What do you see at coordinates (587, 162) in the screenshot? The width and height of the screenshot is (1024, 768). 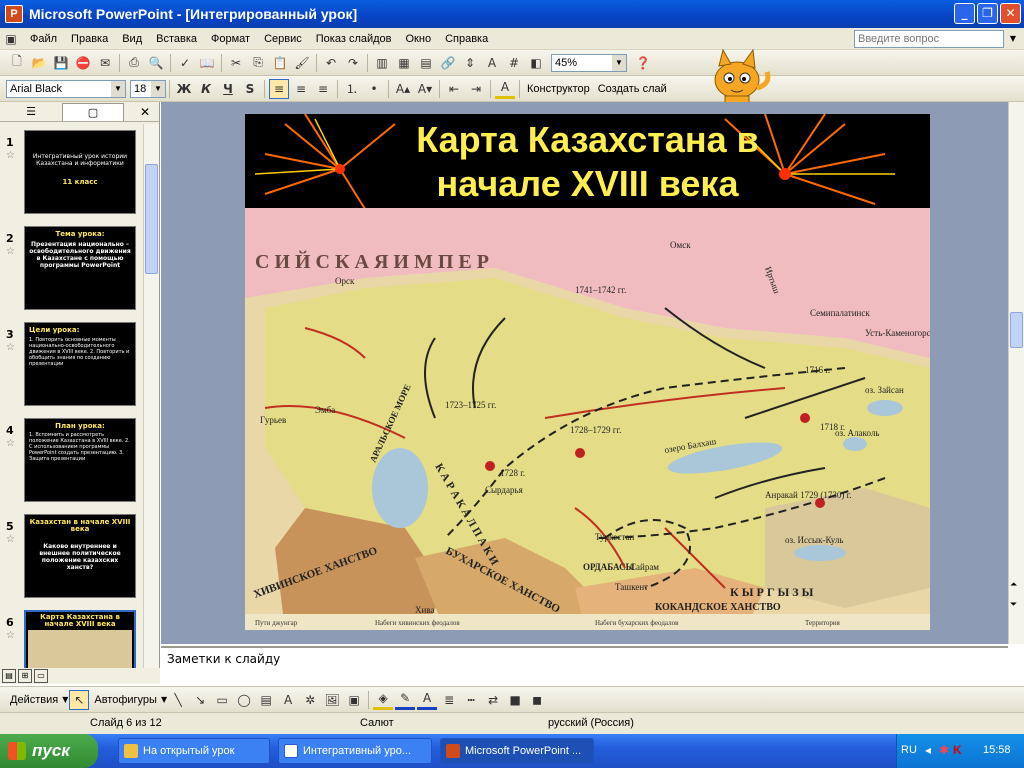 I see `slide-title: Карта Казахстана в начале XVIII века` at bounding box center [587, 162].